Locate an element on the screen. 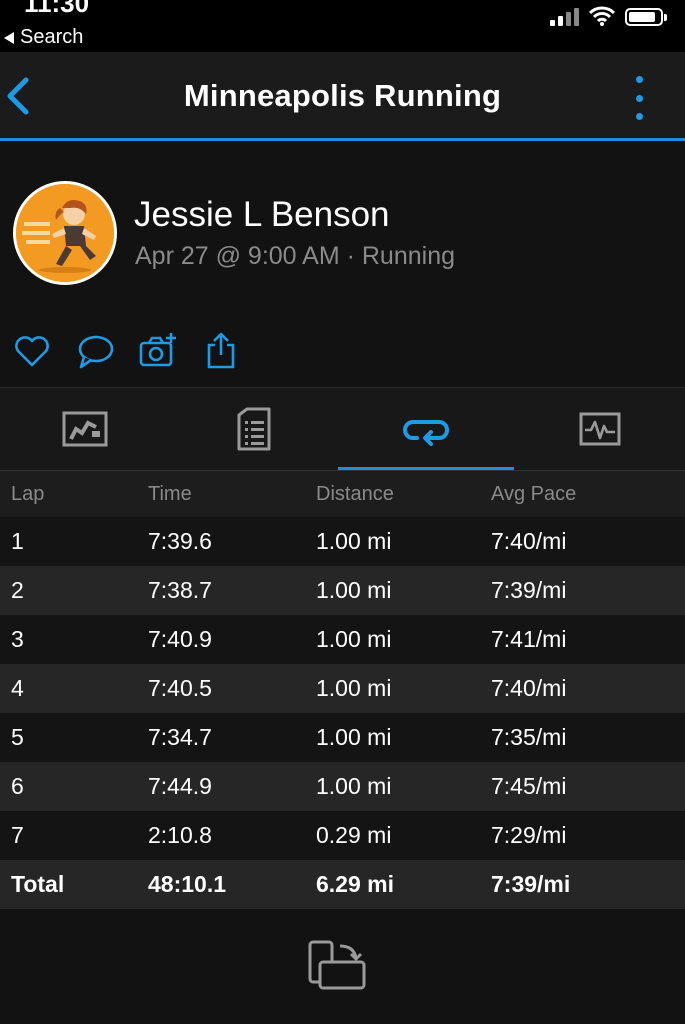  status-back-label: Search is located at coordinates (52, 37).